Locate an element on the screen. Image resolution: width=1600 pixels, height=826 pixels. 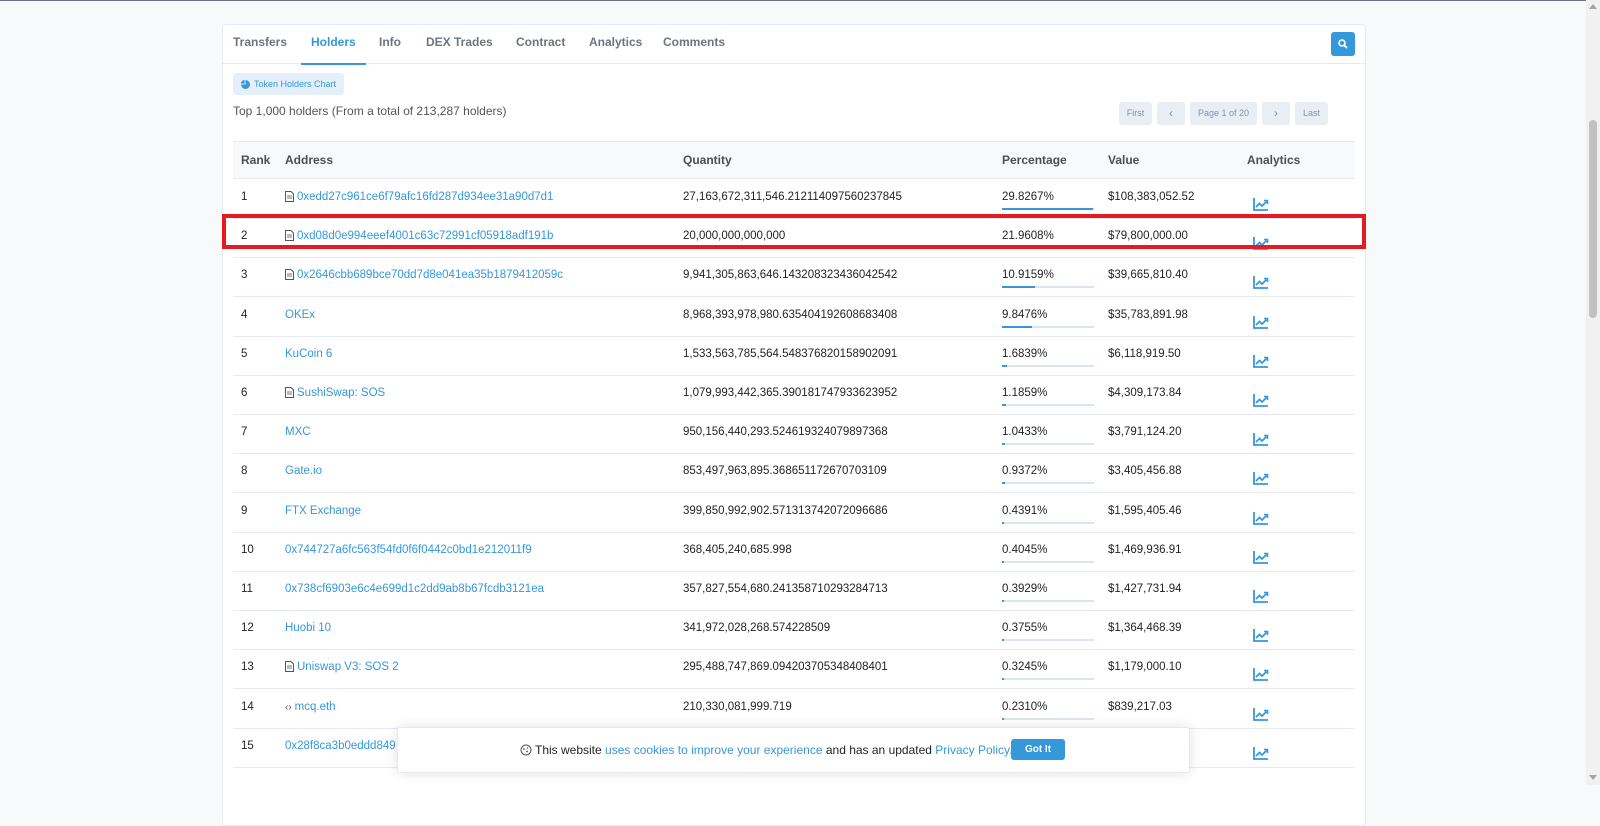
address-link: MXC is located at coordinates (298, 432).